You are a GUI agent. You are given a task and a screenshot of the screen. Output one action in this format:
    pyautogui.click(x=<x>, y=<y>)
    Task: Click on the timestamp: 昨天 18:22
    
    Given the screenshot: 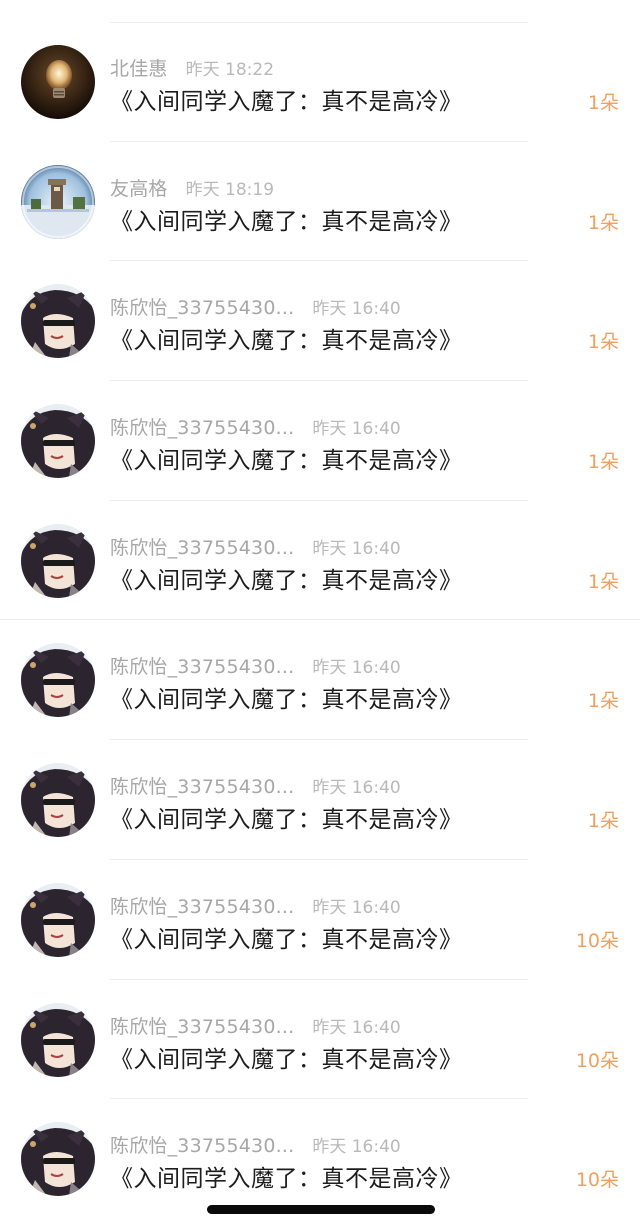 What is the action you would take?
    pyautogui.click(x=230, y=70)
    